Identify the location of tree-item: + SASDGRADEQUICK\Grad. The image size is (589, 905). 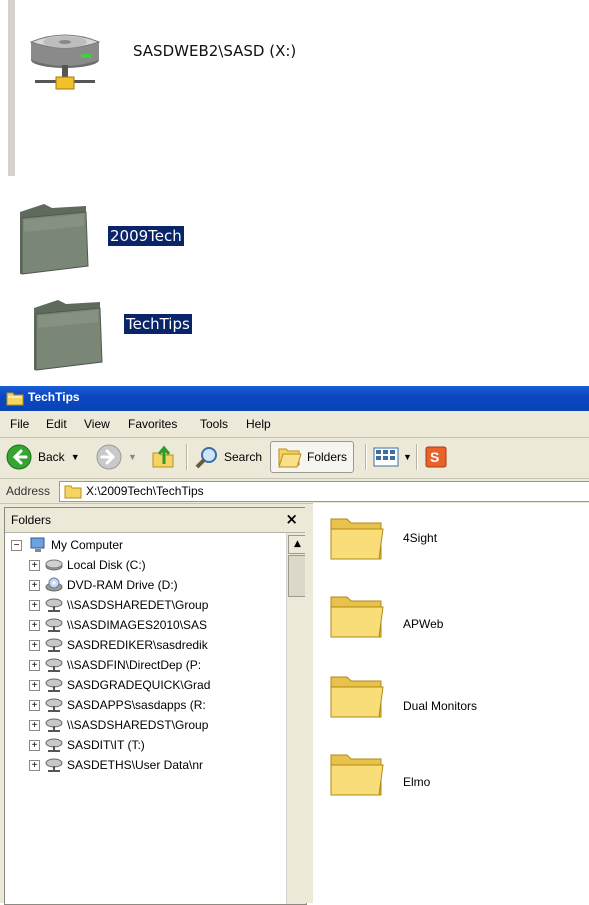
(145, 686).